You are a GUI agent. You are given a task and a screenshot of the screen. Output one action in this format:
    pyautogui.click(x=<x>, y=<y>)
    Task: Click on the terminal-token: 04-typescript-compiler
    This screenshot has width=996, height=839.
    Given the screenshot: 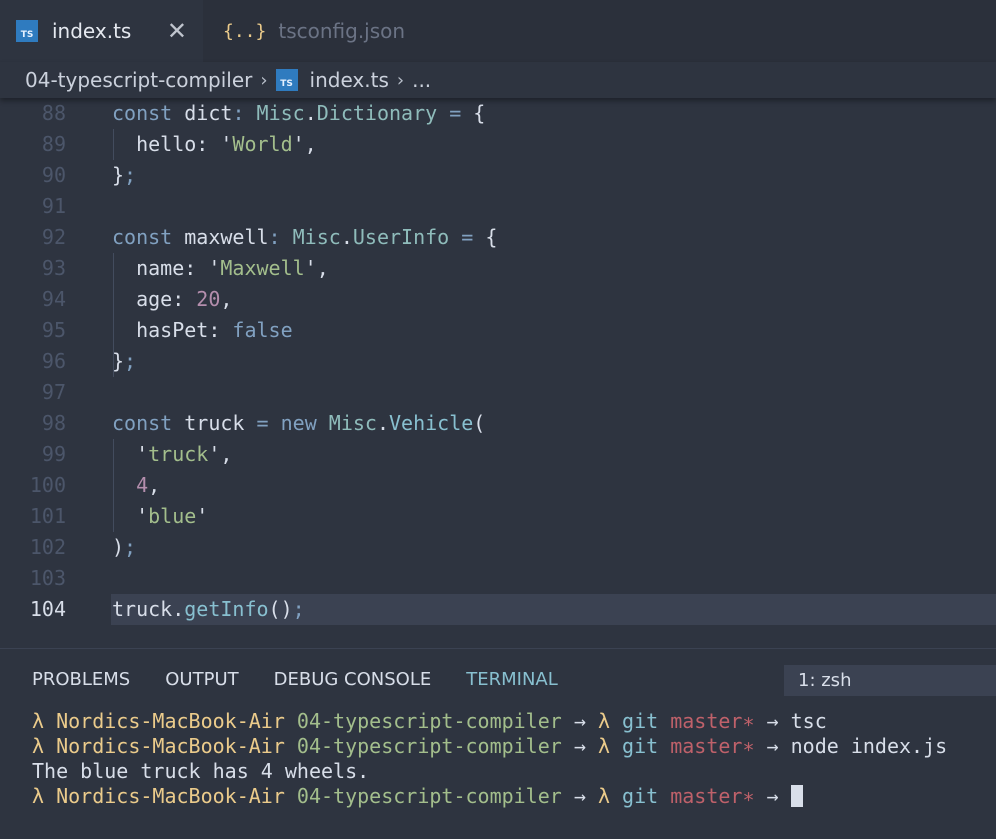 What is the action you would take?
    pyautogui.click(x=429, y=746)
    